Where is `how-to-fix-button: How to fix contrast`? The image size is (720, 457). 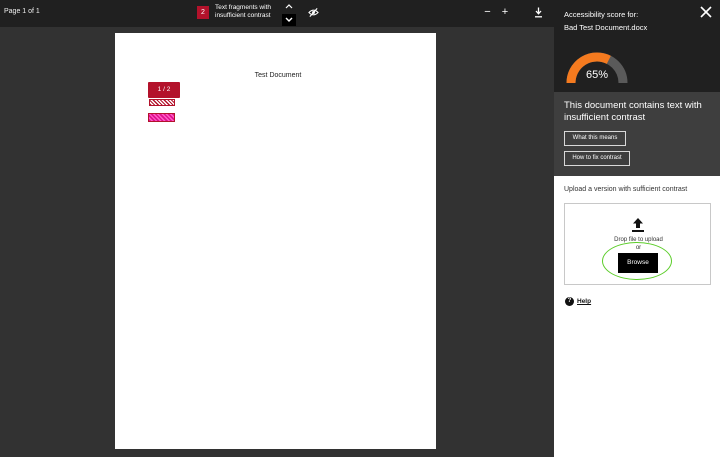 how-to-fix-button: How to fix contrast is located at coordinates (597, 158).